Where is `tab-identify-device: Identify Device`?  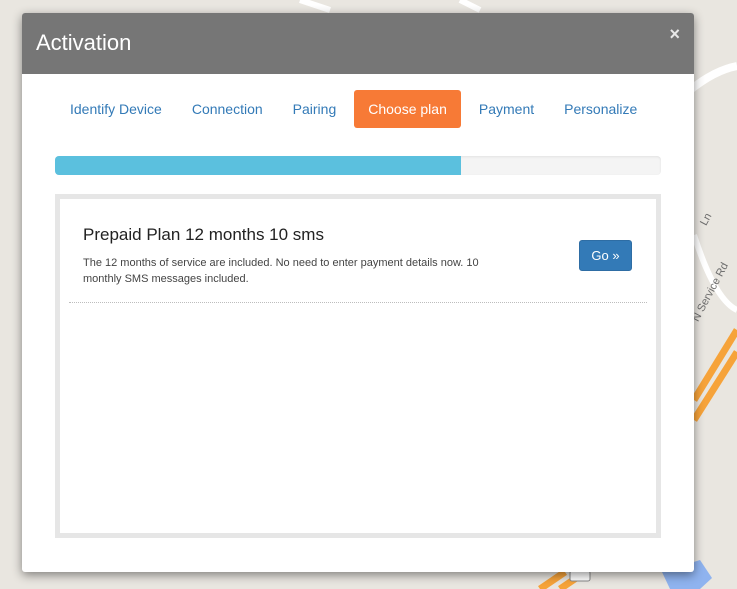
tab-identify-device: Identify Device is located at coordinates (116, 109).